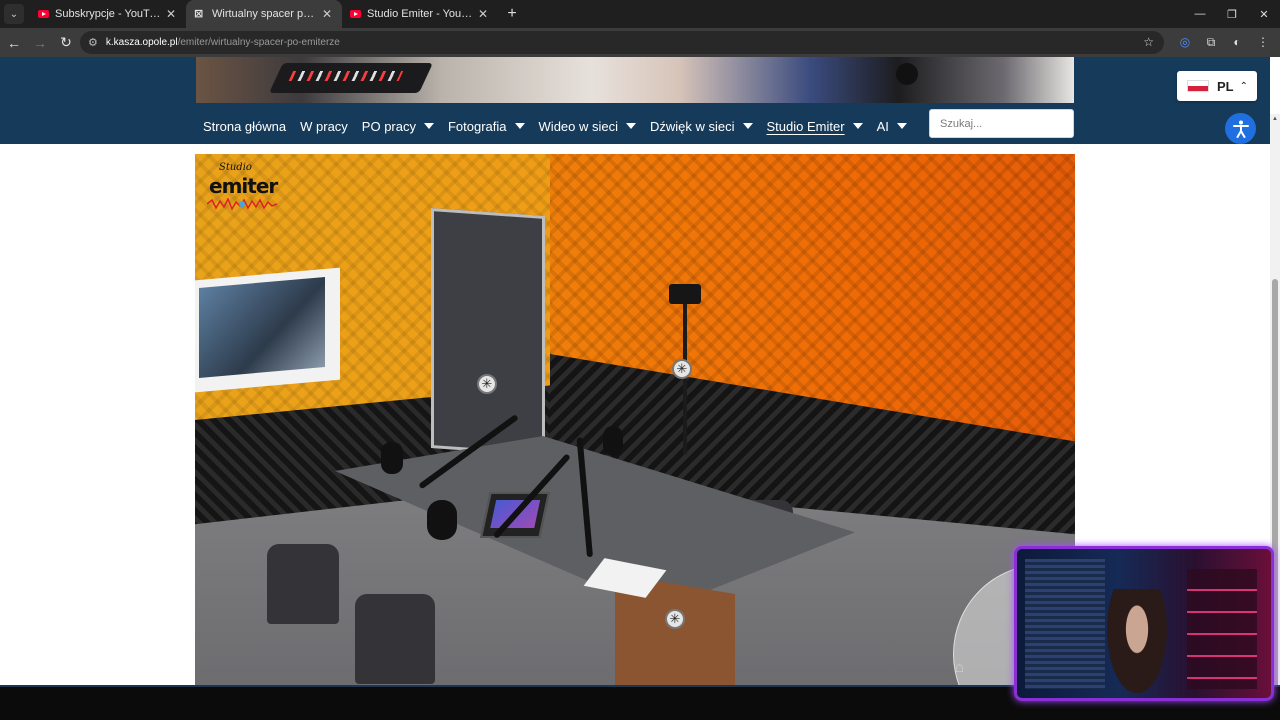 The height and width of the screenshot is (720, 1280). Describe the element at coordinates (40, 43) in the screenshot. I see `forward-icon: →` at that location.